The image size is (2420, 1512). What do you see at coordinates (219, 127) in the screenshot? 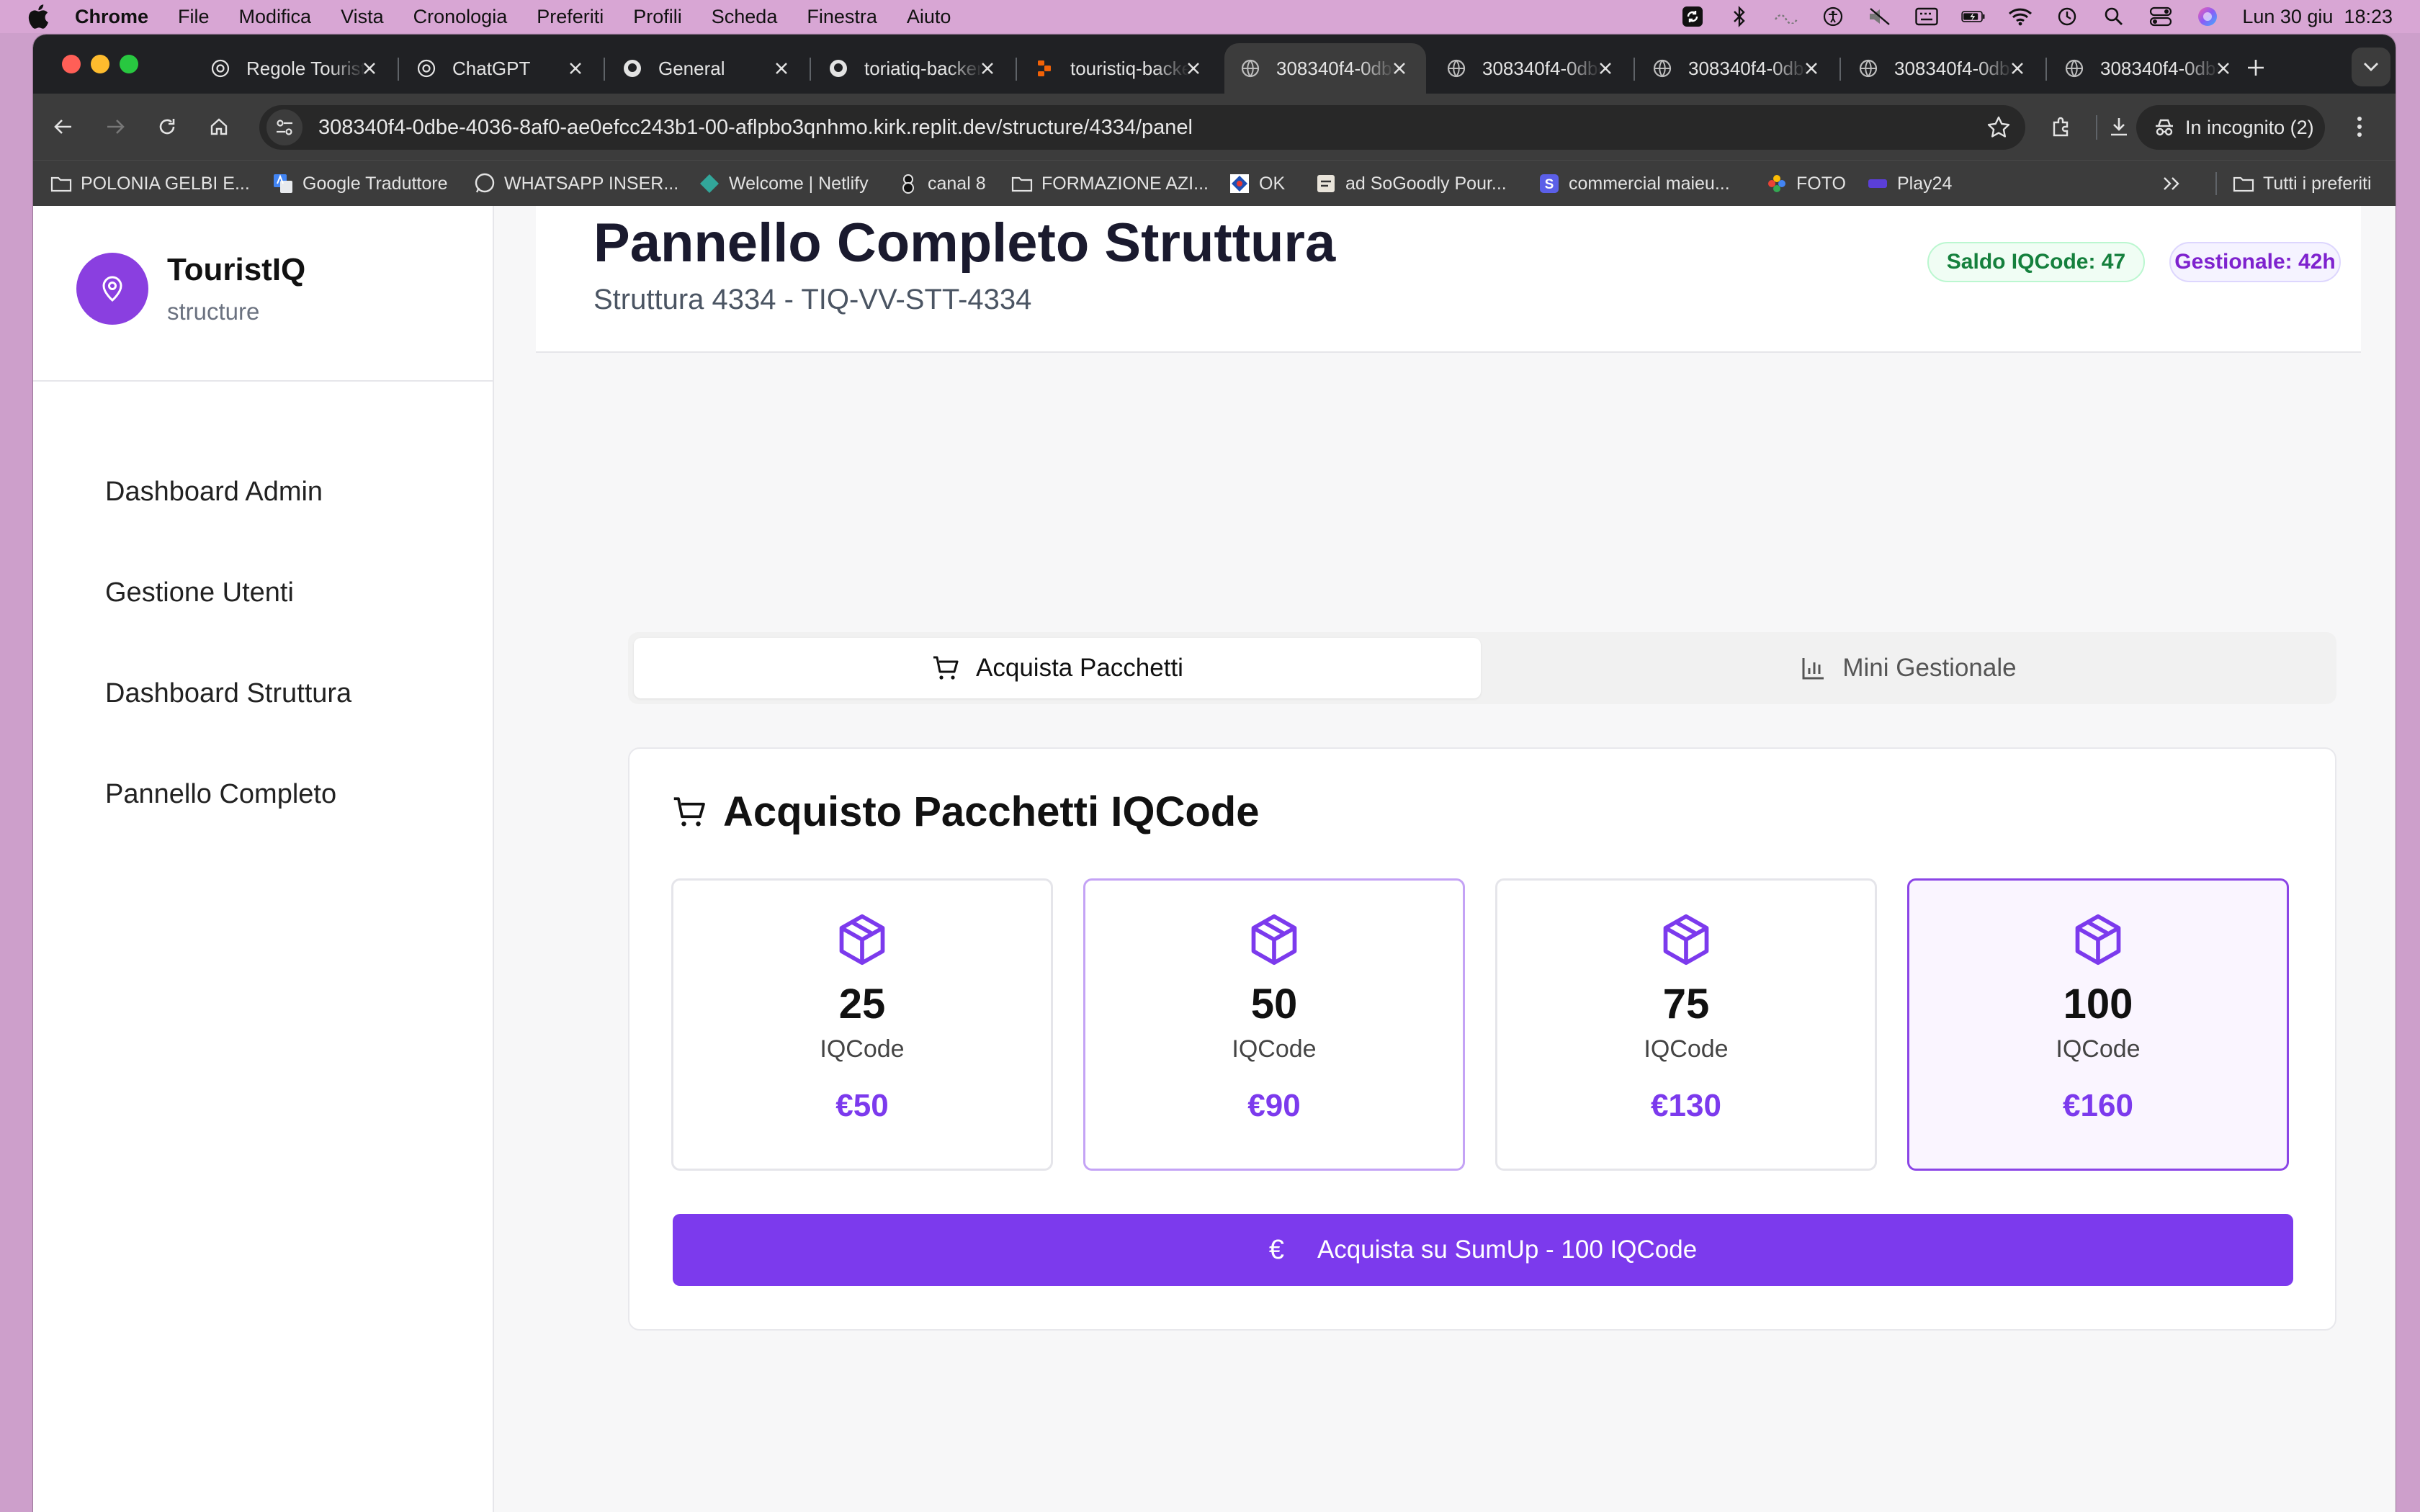
I see `home-button` at bounding box center [219, 127].